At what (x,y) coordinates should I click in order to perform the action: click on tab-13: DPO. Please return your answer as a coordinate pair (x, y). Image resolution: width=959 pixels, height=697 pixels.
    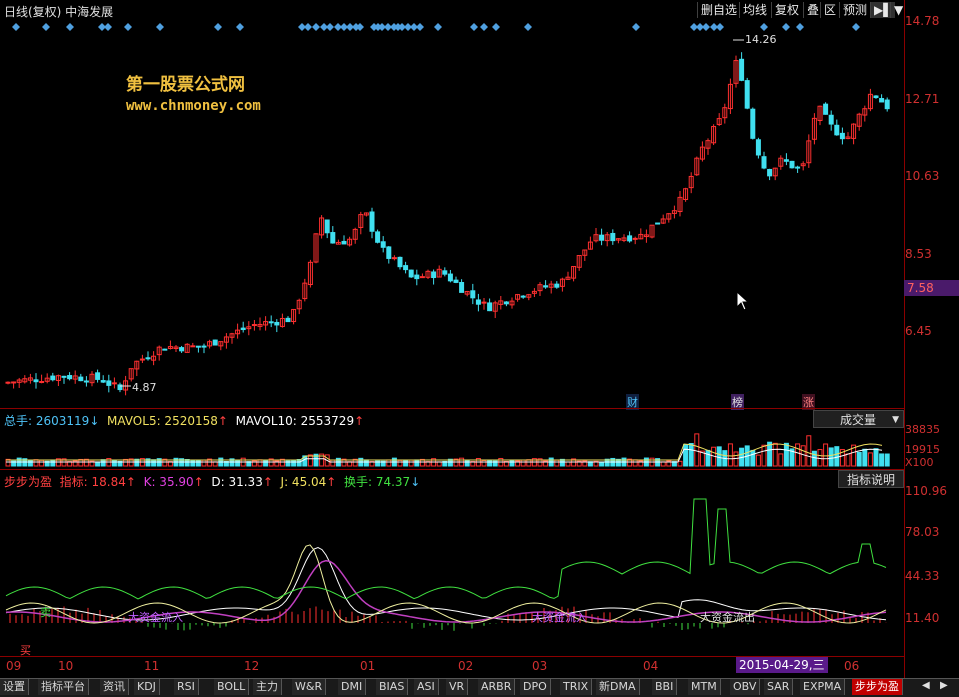
    Looking at the image, I should click on (535, 687).